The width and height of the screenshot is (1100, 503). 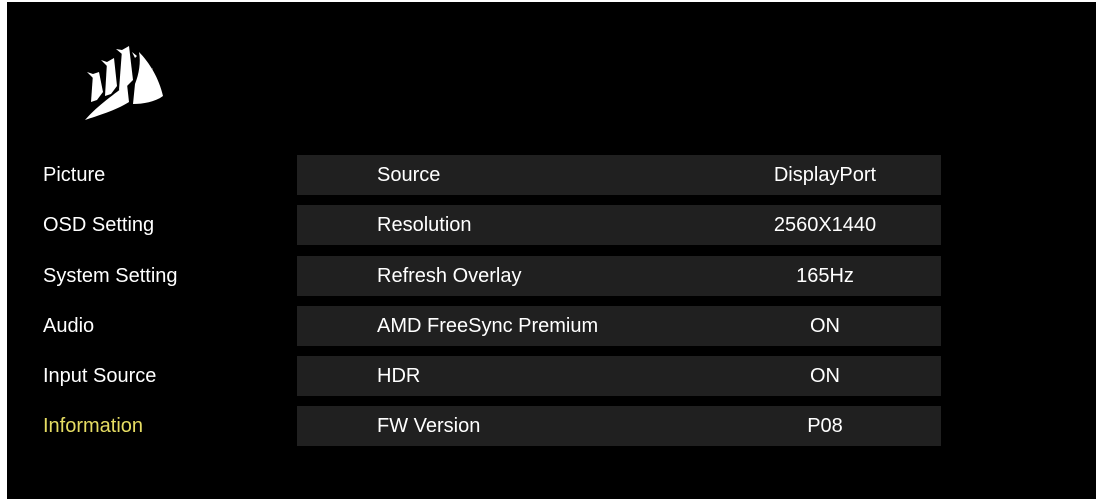 I want to click on info-row-resolution: Resolution 2560X1440, so click(x=619, y=225).